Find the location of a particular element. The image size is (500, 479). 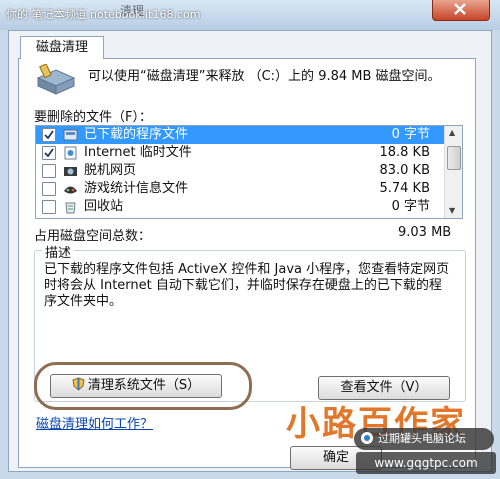

close-icon is located at coordinates (460, 9).